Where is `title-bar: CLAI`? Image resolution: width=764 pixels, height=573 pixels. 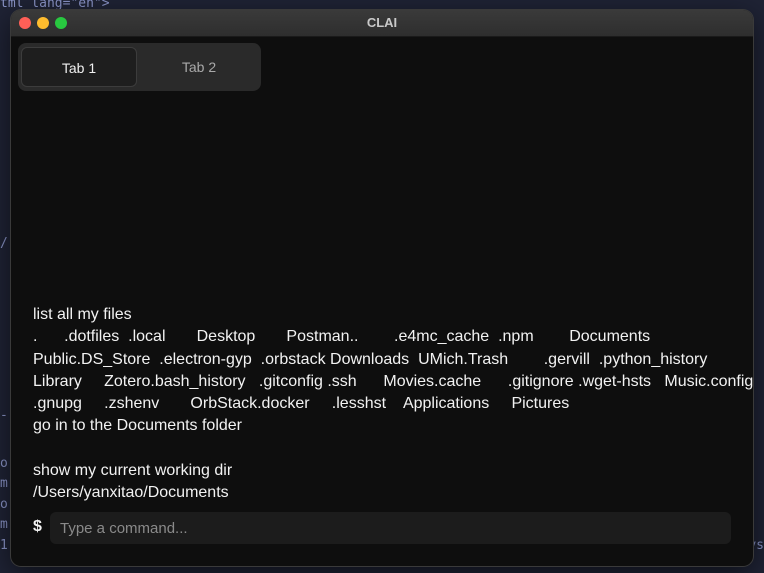
title-bar: CLAI is located at coordinates (382, 23).